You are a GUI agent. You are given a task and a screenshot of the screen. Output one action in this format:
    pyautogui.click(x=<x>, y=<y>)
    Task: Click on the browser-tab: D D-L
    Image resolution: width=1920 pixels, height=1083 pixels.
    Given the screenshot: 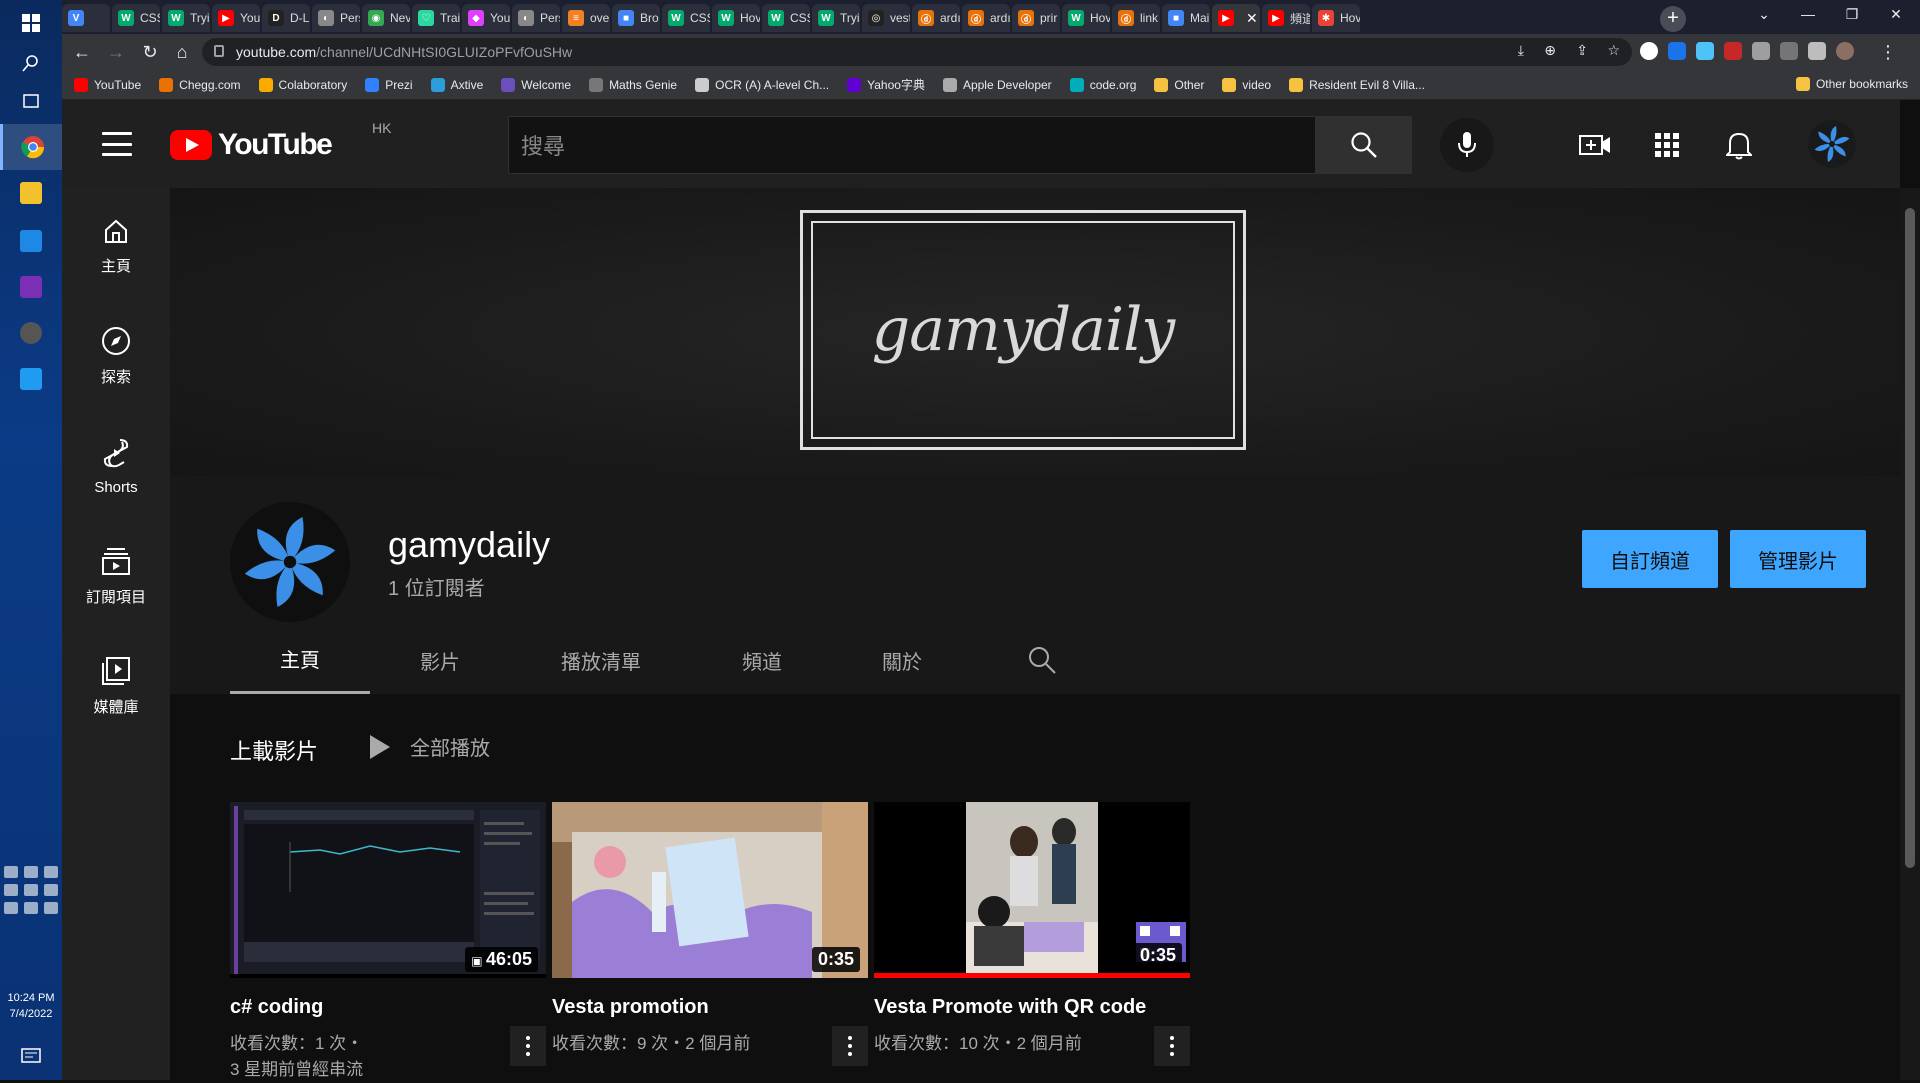 What is the action you would take?
    pyautogui.click(x=286, y=18)
    